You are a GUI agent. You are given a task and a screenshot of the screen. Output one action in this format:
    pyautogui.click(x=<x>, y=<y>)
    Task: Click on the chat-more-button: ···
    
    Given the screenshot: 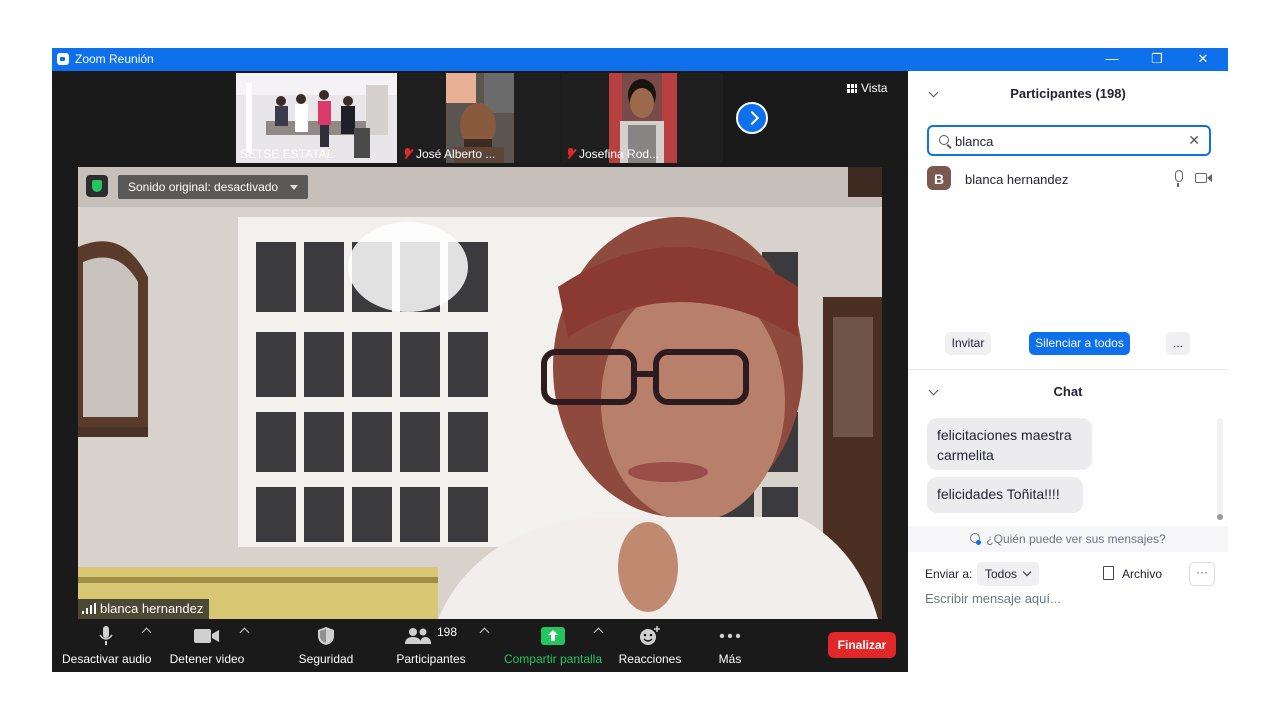 What is the action you would take?
    pyautogui.click(x=1202, y=574)
    